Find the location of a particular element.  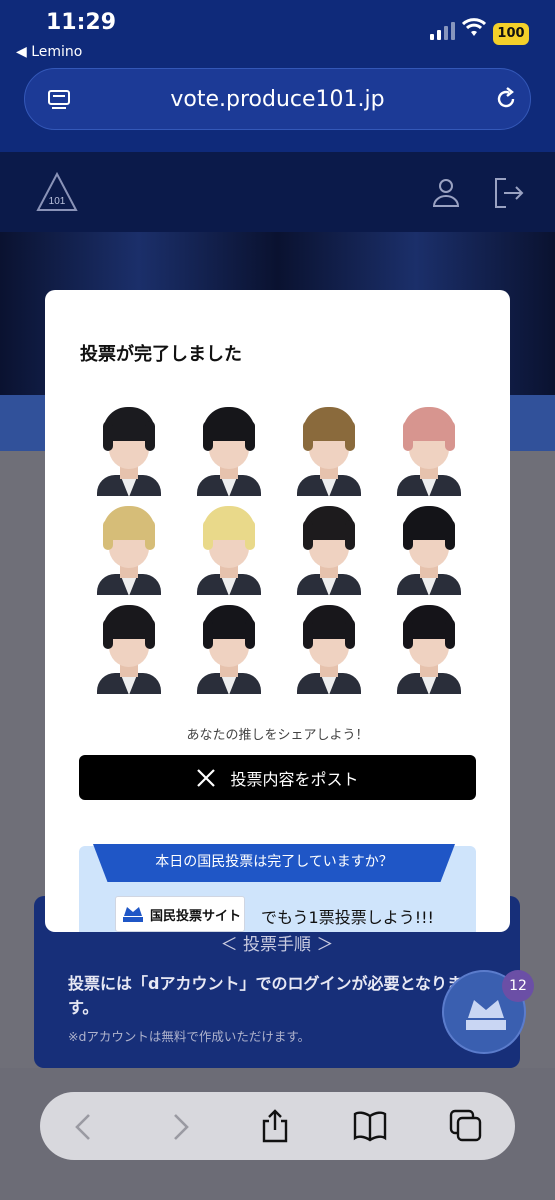

url-text: vote.produce101.jp is located at coordinates (277, 99).